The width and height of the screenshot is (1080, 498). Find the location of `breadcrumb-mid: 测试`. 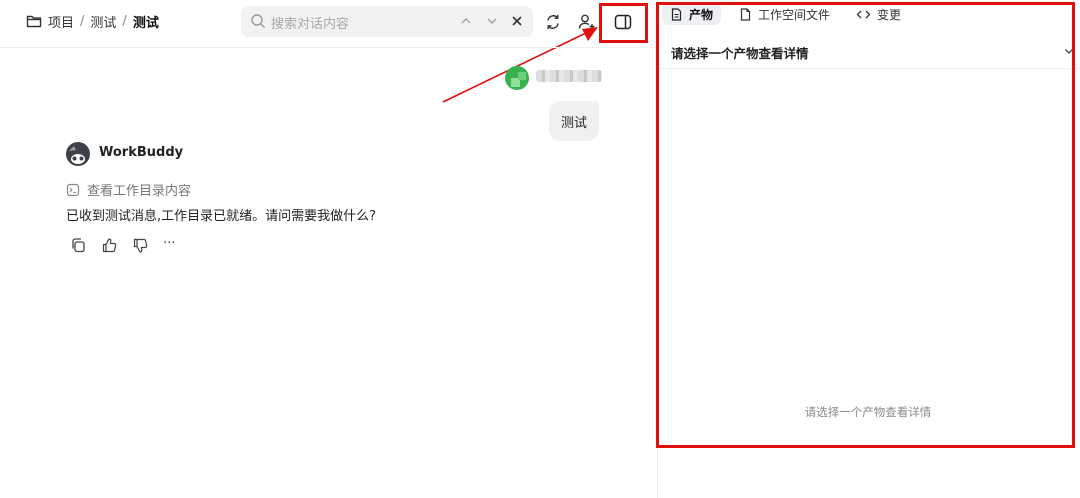

breadcrumb-mid: 测试 is located at coordinates (103, 21).